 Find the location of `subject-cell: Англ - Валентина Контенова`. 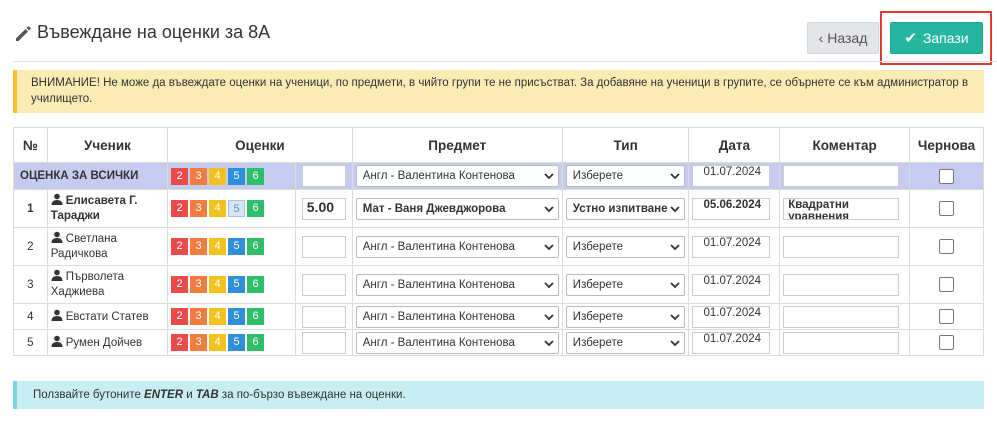

subject-cell: Англ - Валентина Контенова is located at coordinates (457, 316).